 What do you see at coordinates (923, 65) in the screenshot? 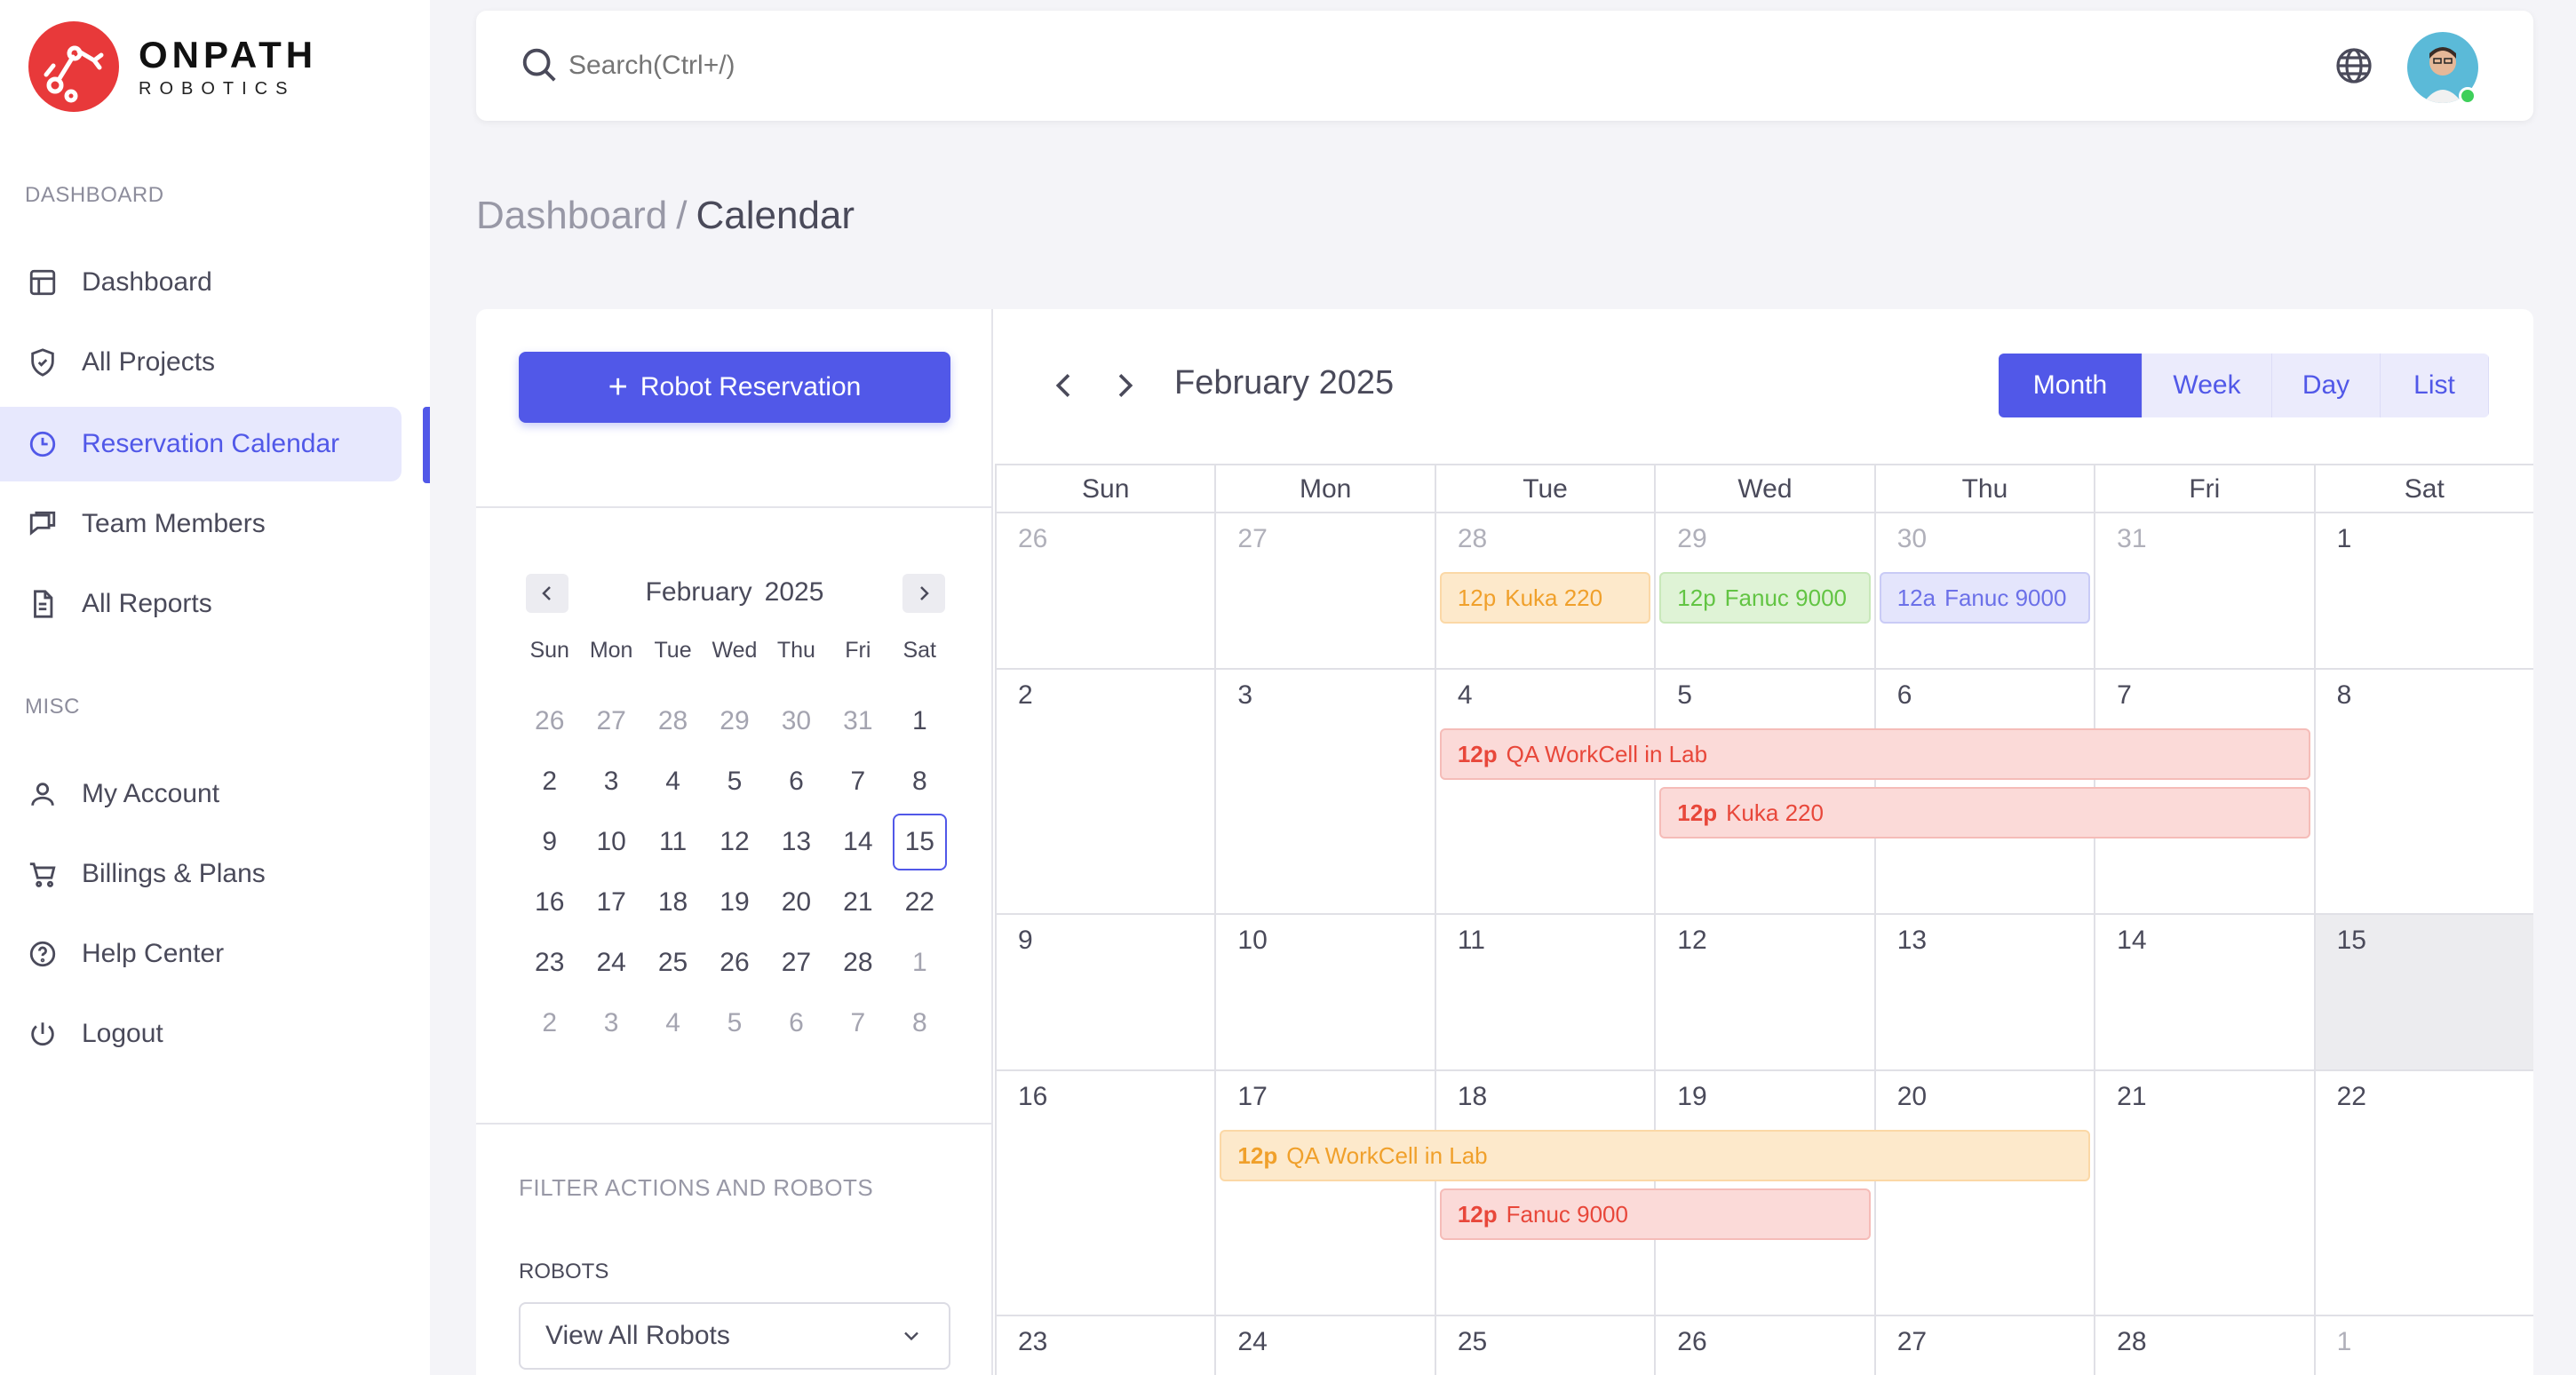
I see `search-input` at bounding box center [923, 65].